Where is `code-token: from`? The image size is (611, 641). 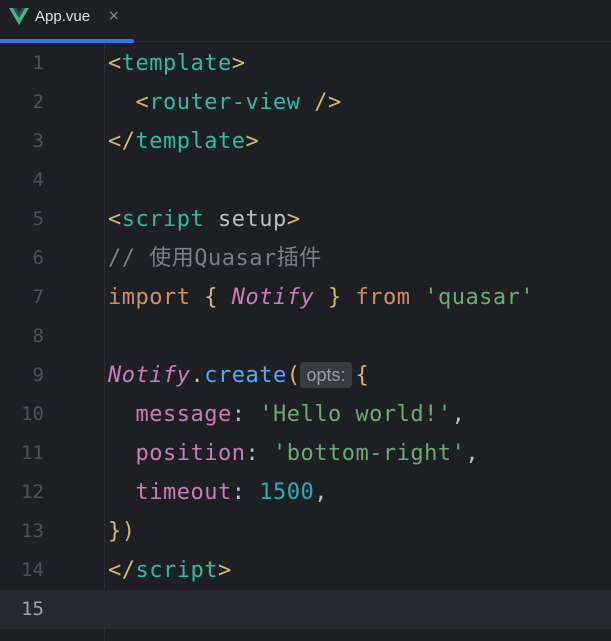
code-token: from is located at coordinates (383, 297).